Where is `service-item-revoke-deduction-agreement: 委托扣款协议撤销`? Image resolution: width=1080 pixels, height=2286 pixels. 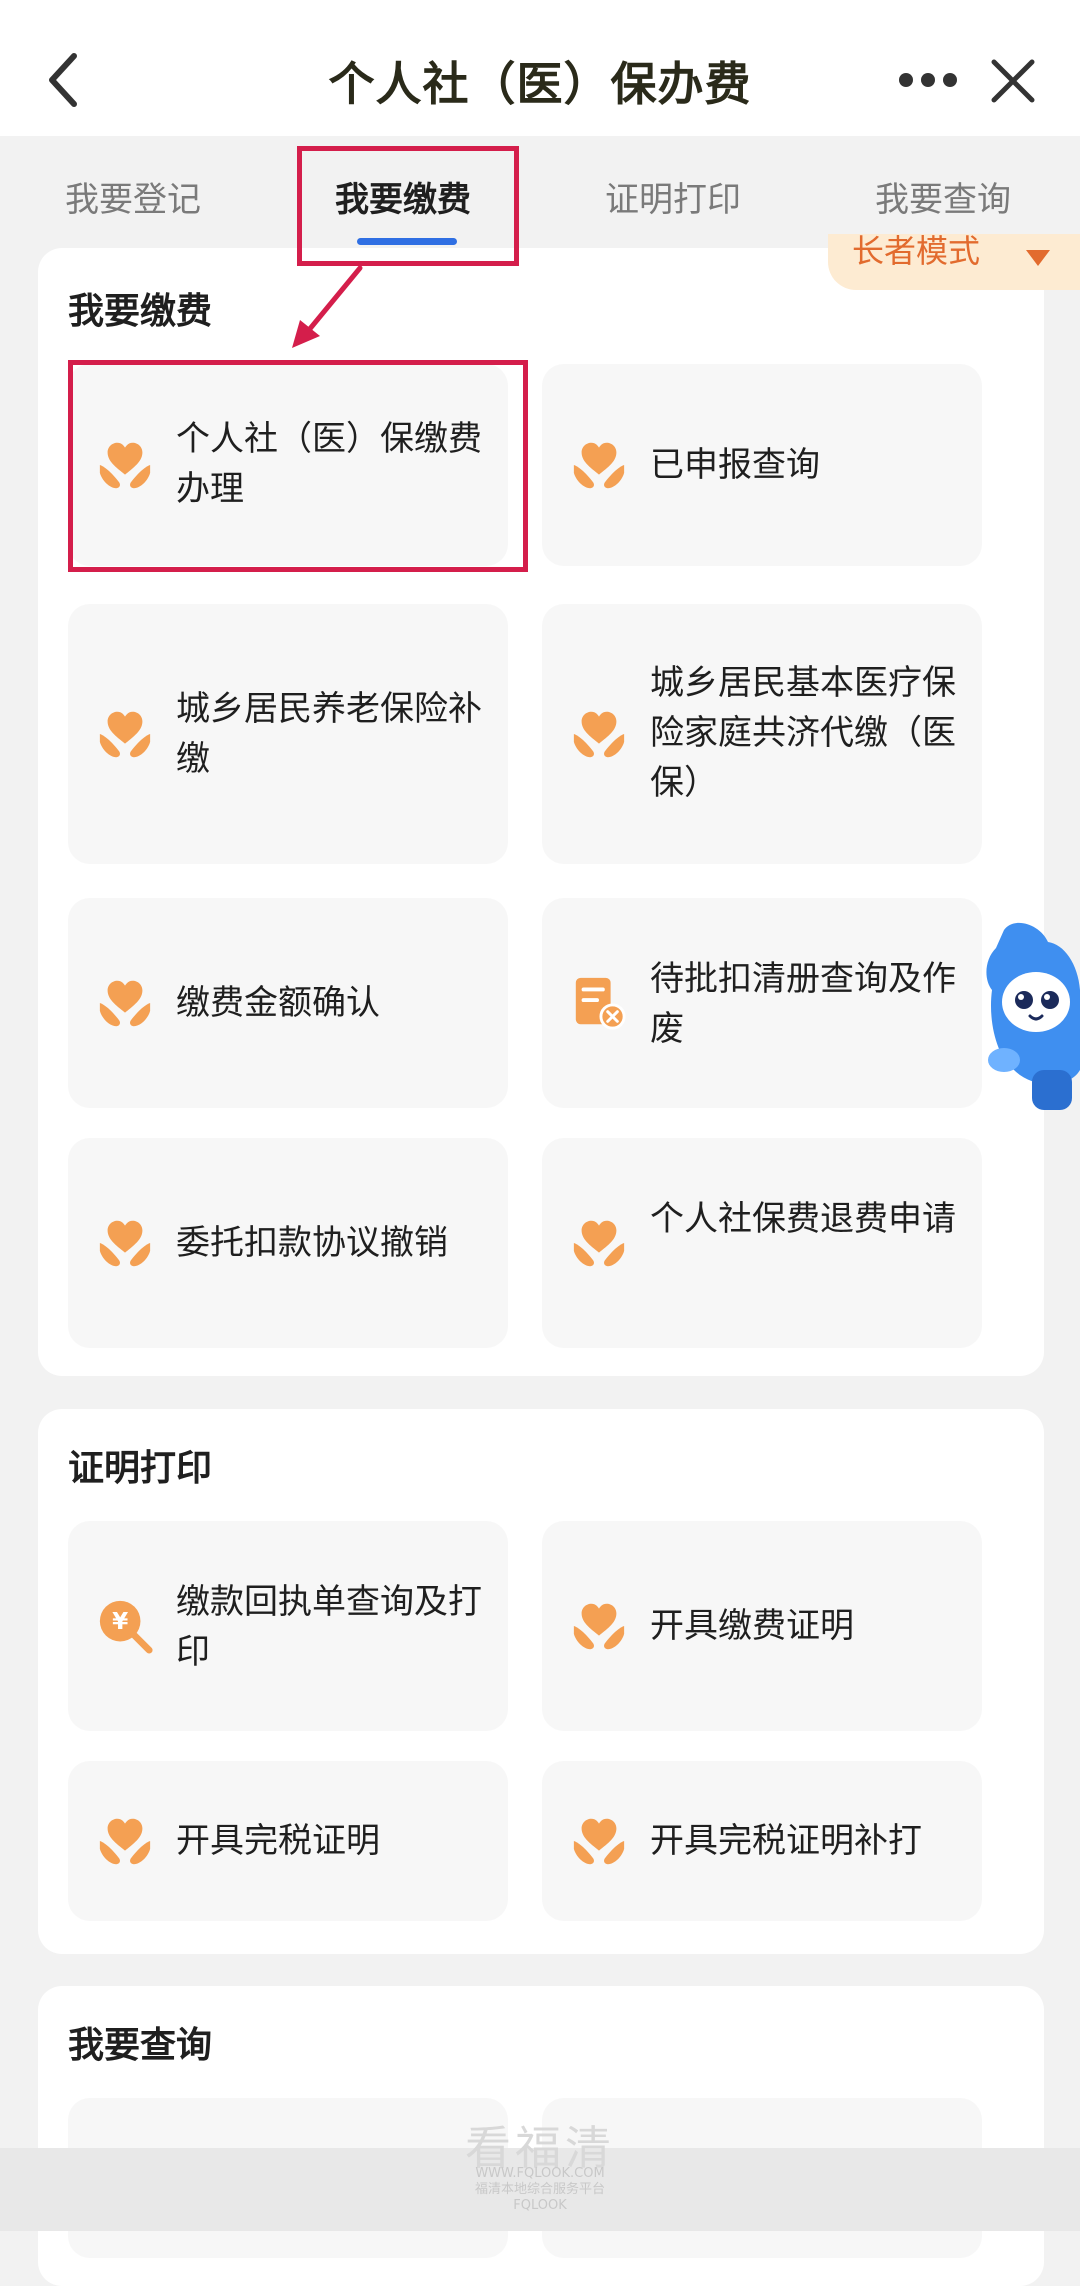
service-item-revoke-deduction-agreement: 委托扣款协议撤销 is located at coordinates (288, 1243).